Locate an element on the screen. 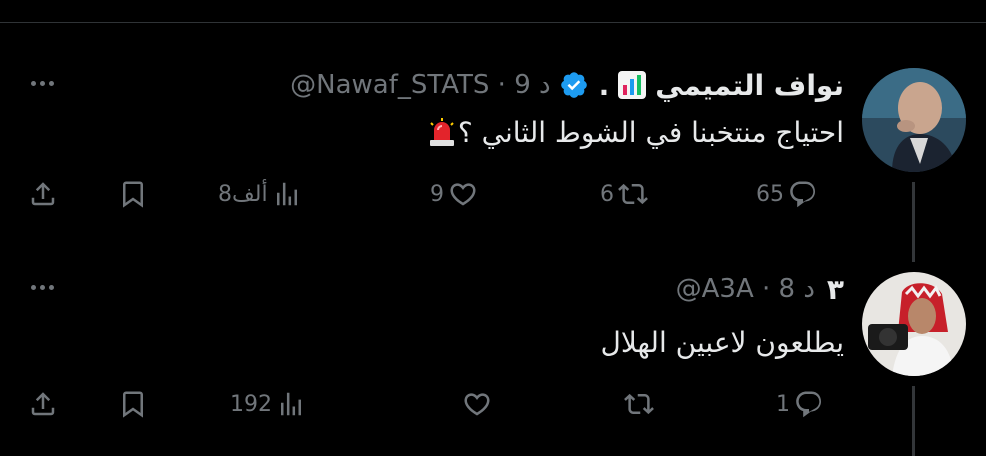 This screenshot has width=986, height=456. tweet-header: نواف التميمي . @Nawaf_STATS · 9 د is located at coordinates (567, 85).